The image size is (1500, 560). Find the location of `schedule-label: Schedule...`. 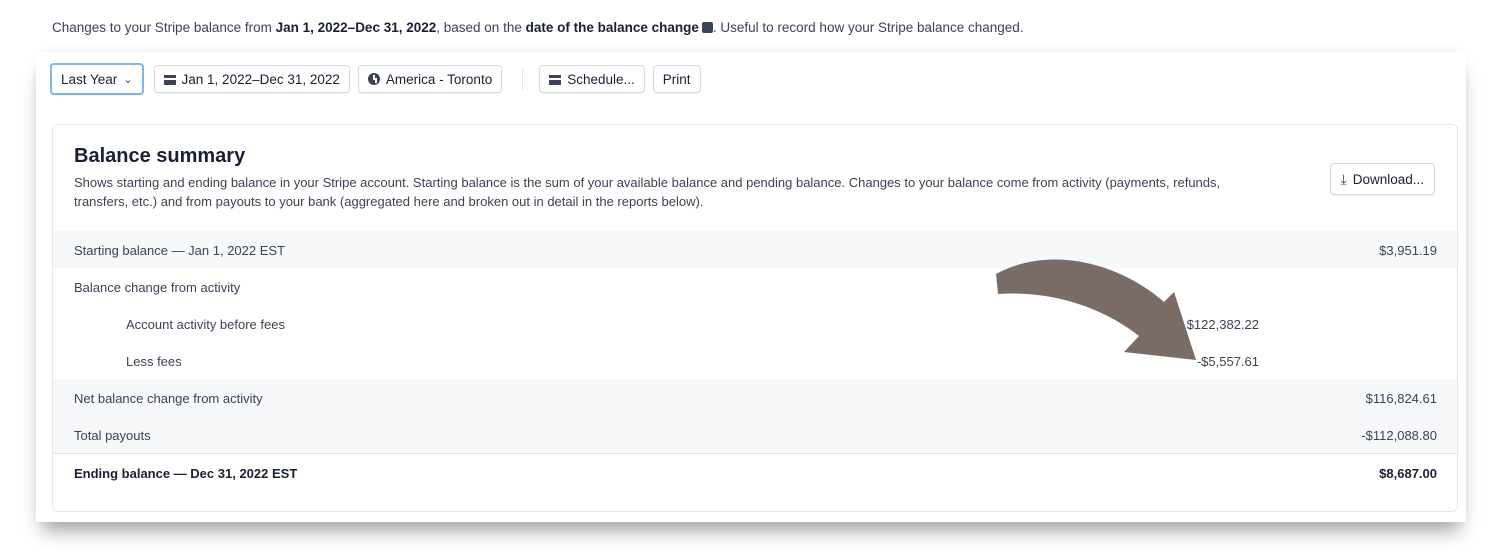

schedule-label: Schedule... is located at coordinates (601, 79).